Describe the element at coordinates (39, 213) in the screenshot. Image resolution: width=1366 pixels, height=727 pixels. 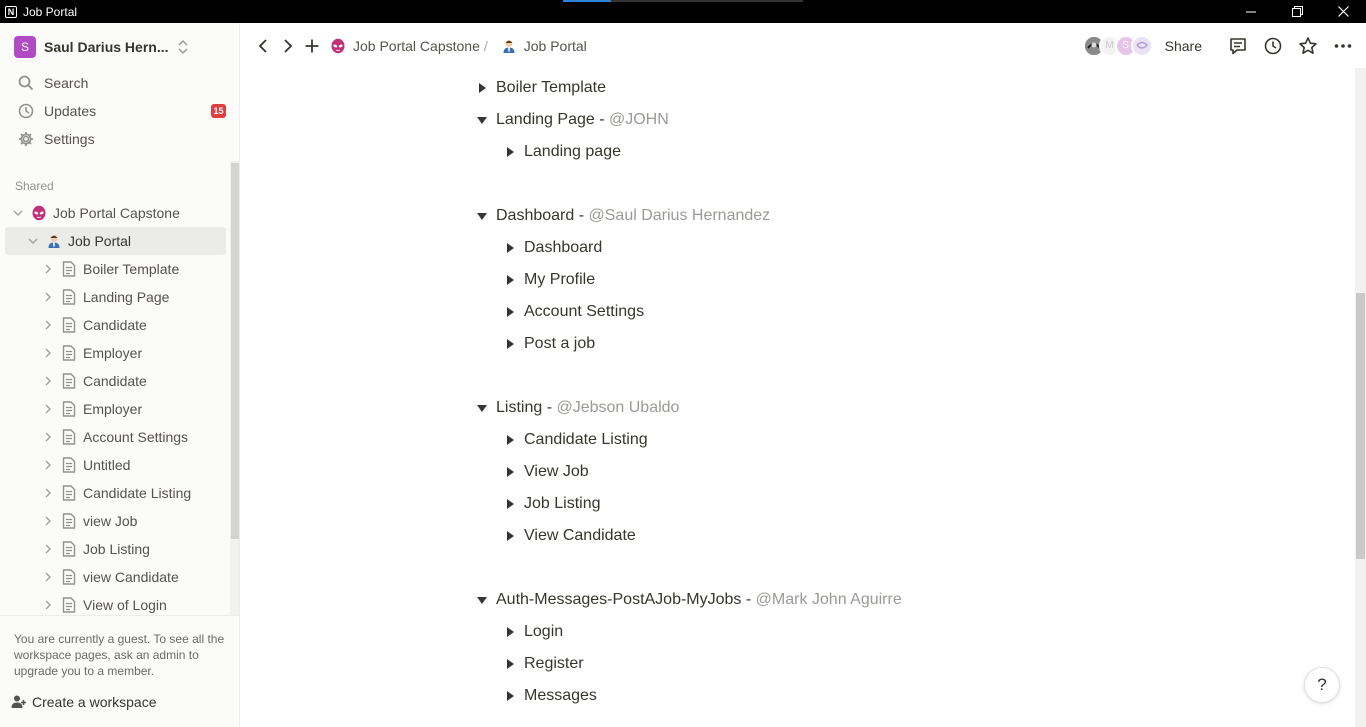
I see `alien-emoji-icon` at that location.